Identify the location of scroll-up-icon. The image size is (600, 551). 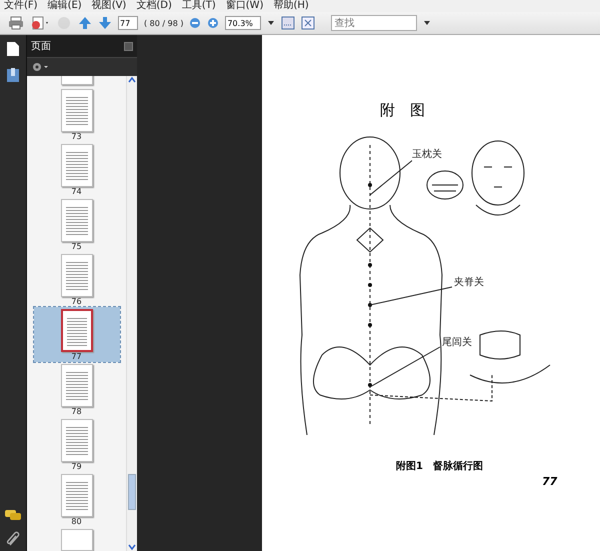
(132, 80).